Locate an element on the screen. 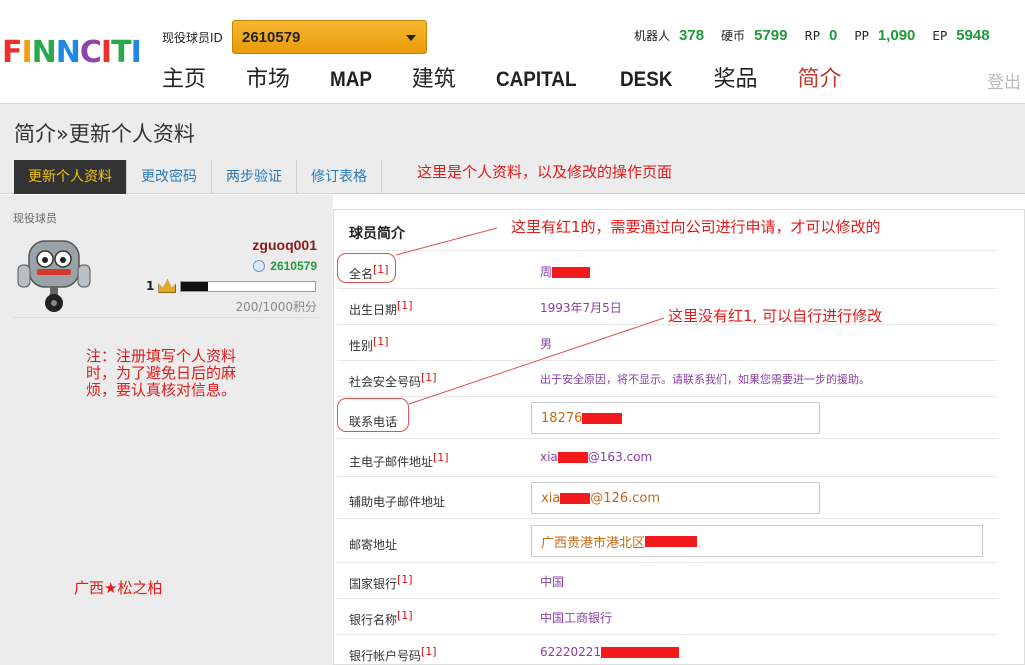 This screenshot has width=1025, height=665. field-value-text: 62220221 is located at coordinates (571, 652).